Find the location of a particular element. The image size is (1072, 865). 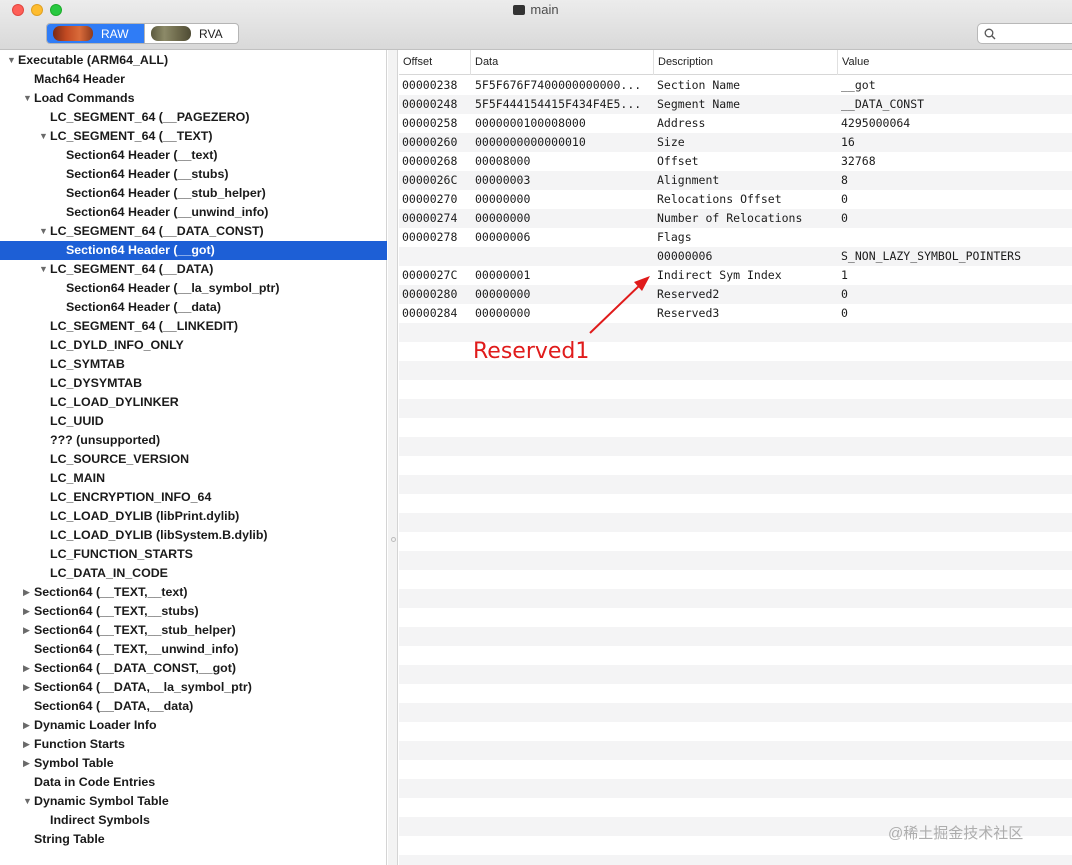

raw-mode-button: RAW is located at coordinates (95, 33).